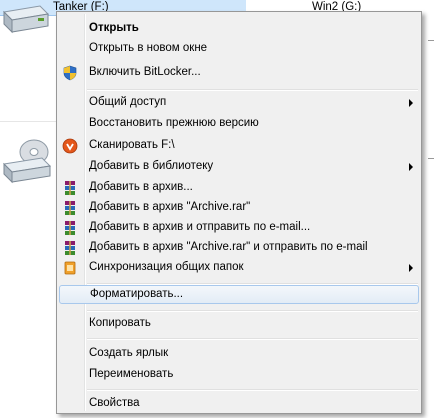 The height and width of the screenshot is (418, 434). Describe the element at coordinates (239, 145) in the screenshot. I see `menu-item-scan: Сканировать F:\` at that location.